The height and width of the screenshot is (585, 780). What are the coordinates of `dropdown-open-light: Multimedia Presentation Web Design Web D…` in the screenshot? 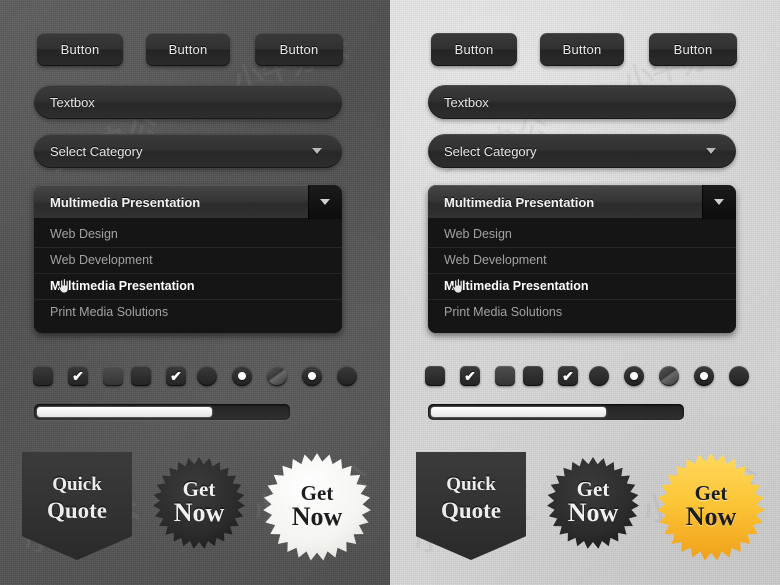 It's located at (582, 259).